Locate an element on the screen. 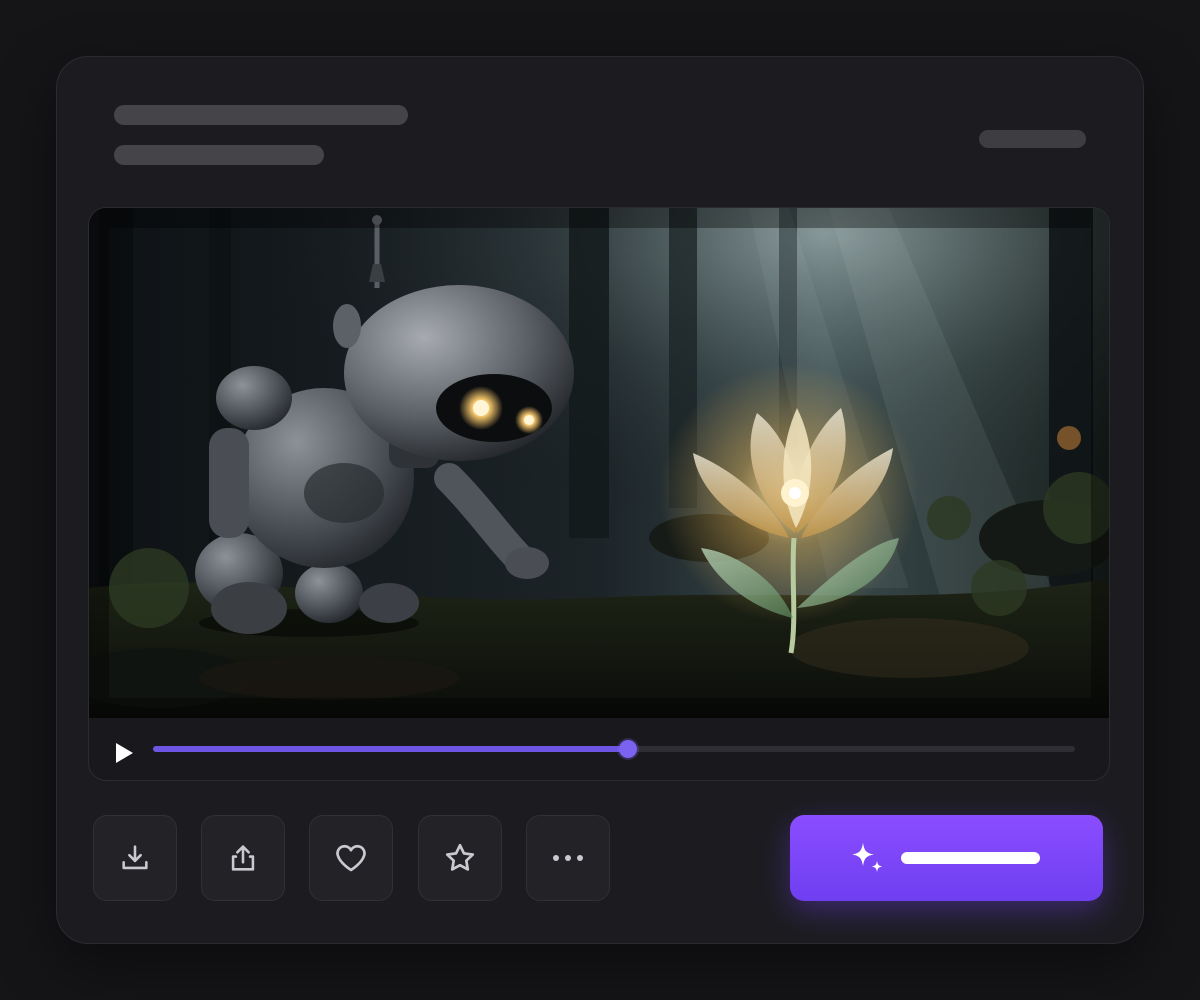 This screenshot has width=1200, height=1000. share-icon is located at coordinates (243, 858).